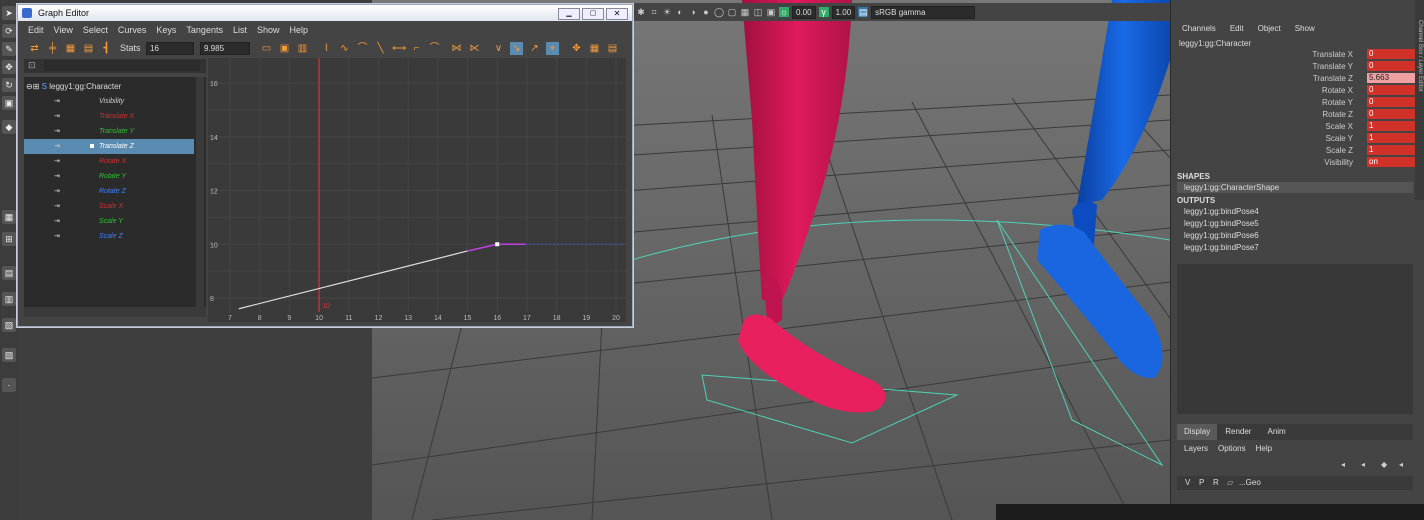 The height and width of the screenshot is (520, 1424). I want to click on graph-area: 7 8 9 10 11 12 13 14 15 16 17 18 19 20 16 14 12 10 8 10, so click(417, 190).